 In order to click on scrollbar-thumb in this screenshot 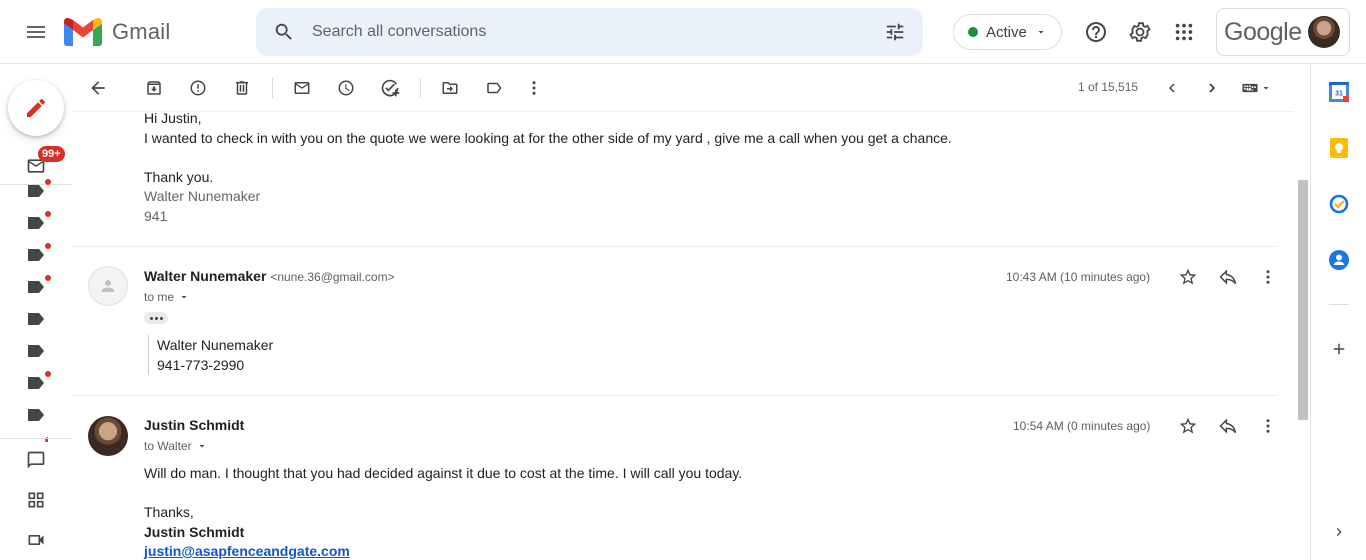, I will do `click(1303, 300)`.